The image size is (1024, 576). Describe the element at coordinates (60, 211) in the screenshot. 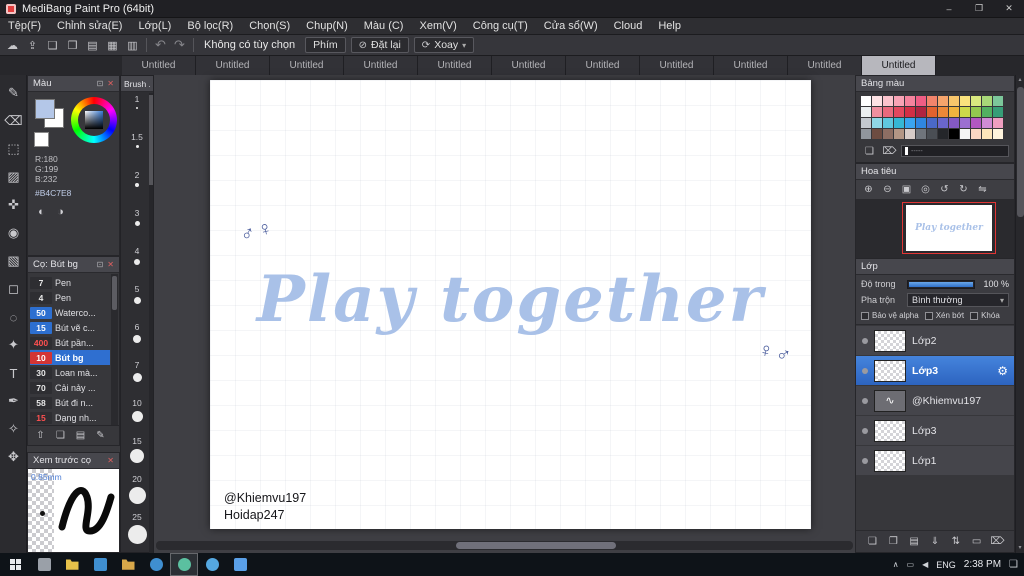

I see `swap-colors-icon: ◑` at that location.